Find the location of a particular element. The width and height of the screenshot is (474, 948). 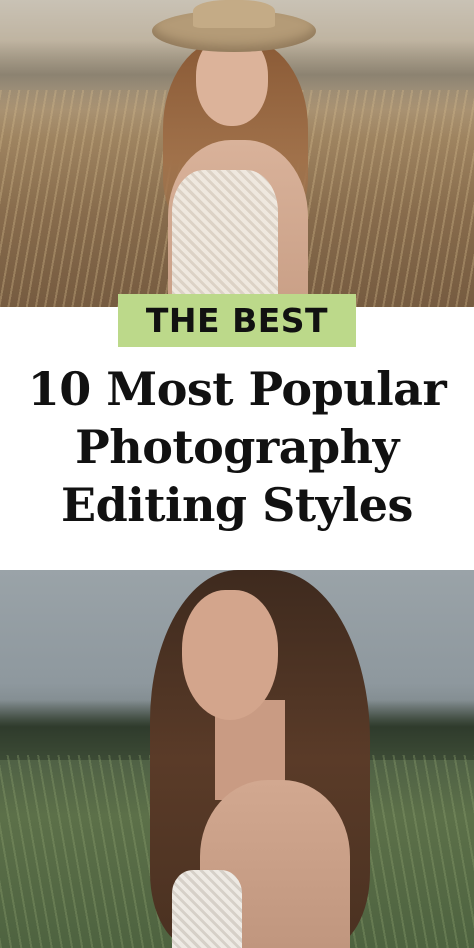

model-face is located at coordinates (230, 655).